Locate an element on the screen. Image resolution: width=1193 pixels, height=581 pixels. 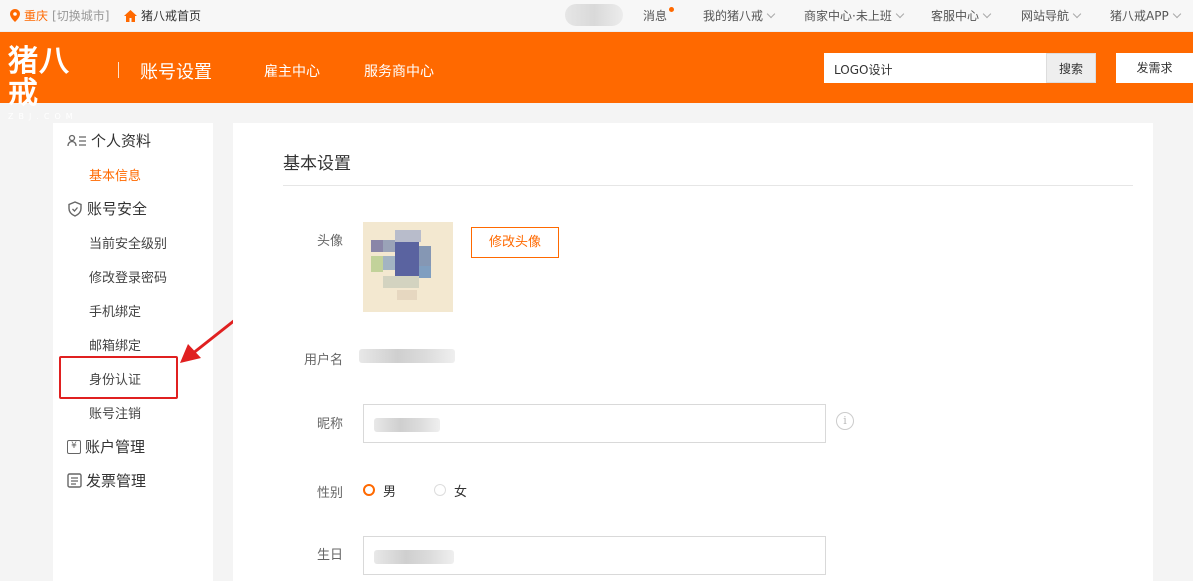
sidebar-section-account-security: 账号安全 is located at coordinates (107, 208).